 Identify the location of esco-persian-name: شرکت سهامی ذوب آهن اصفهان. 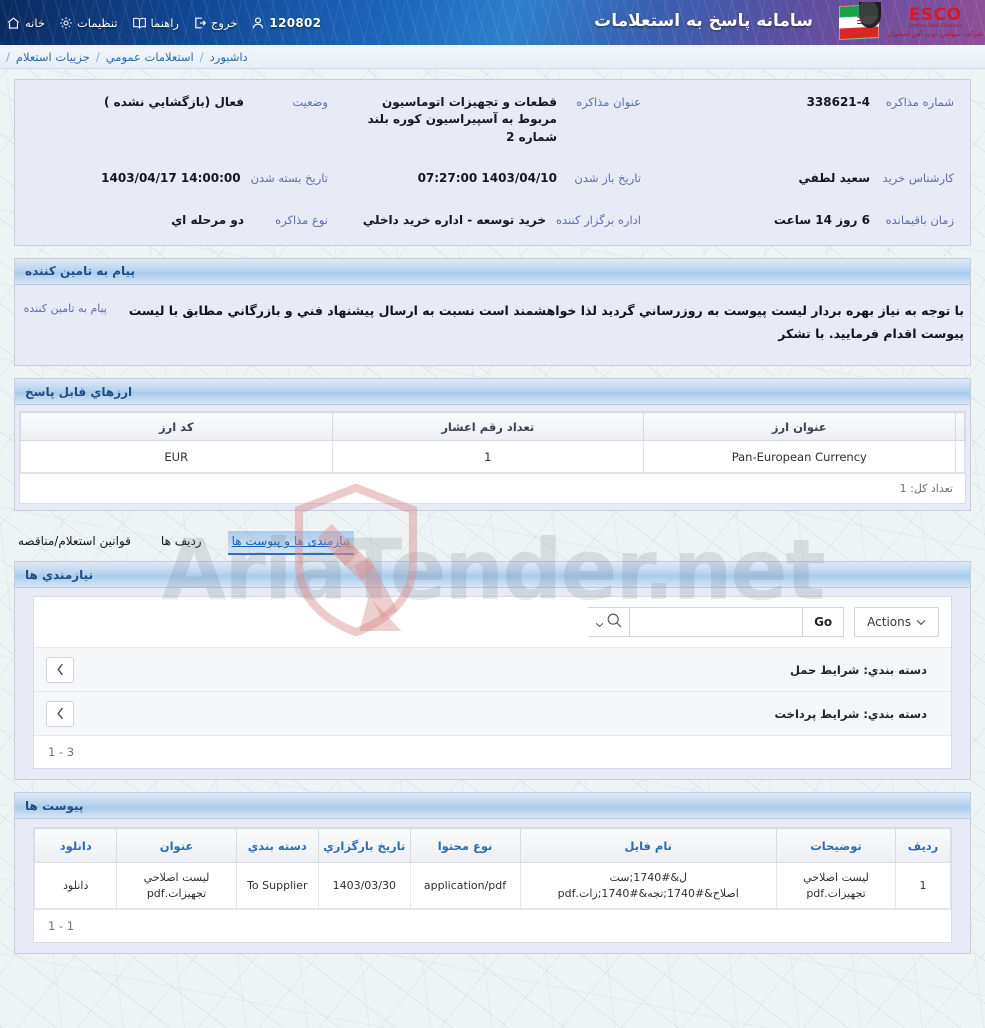
(935, 34).